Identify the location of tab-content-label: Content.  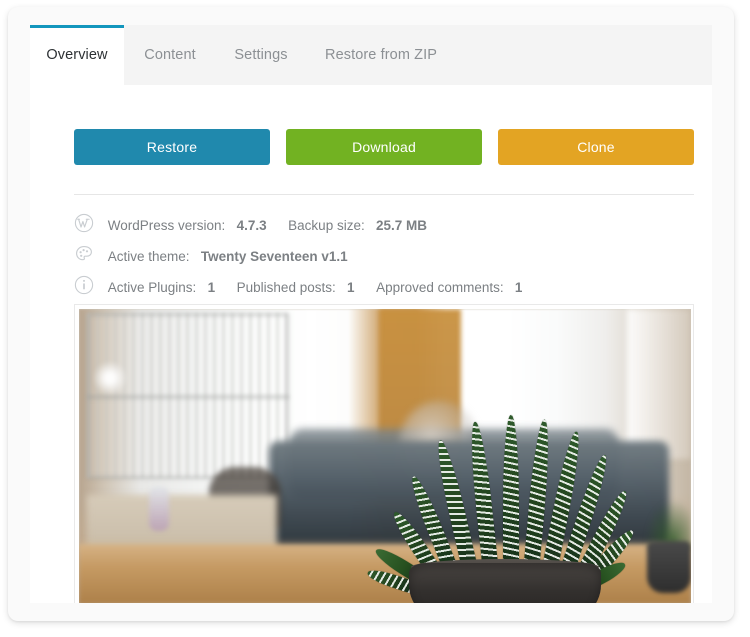
(170, 55).